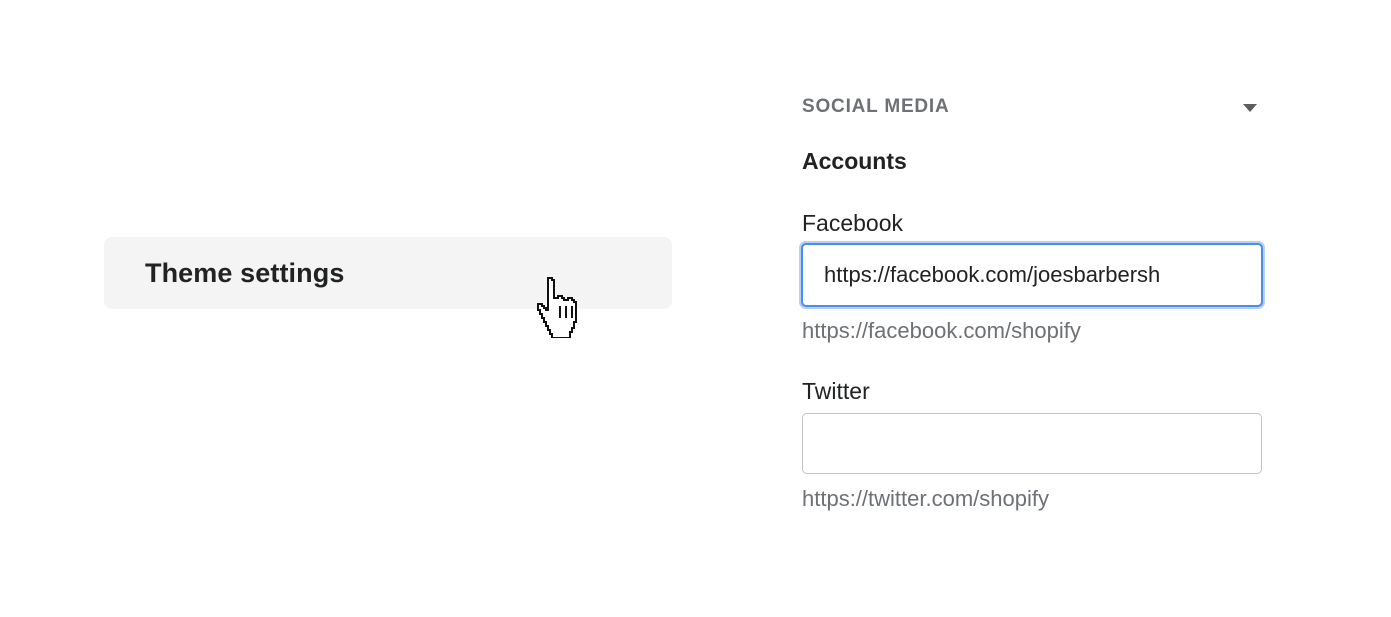 This screenshot has width=1391, height=617. I want to click on accounts-heading: Accounts, so click(854, 161).